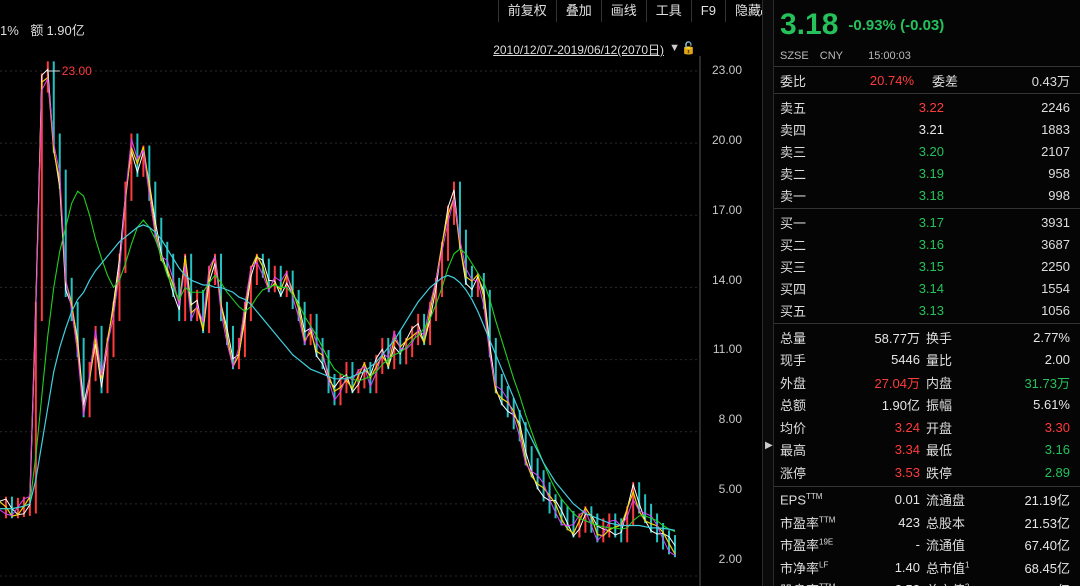 This screenshot has width=1080, height=586. What do you see at coordinates (1051, 337) in the screenshot?
I see `stat-value: 2.77%` at bounding box center [1051, 337].